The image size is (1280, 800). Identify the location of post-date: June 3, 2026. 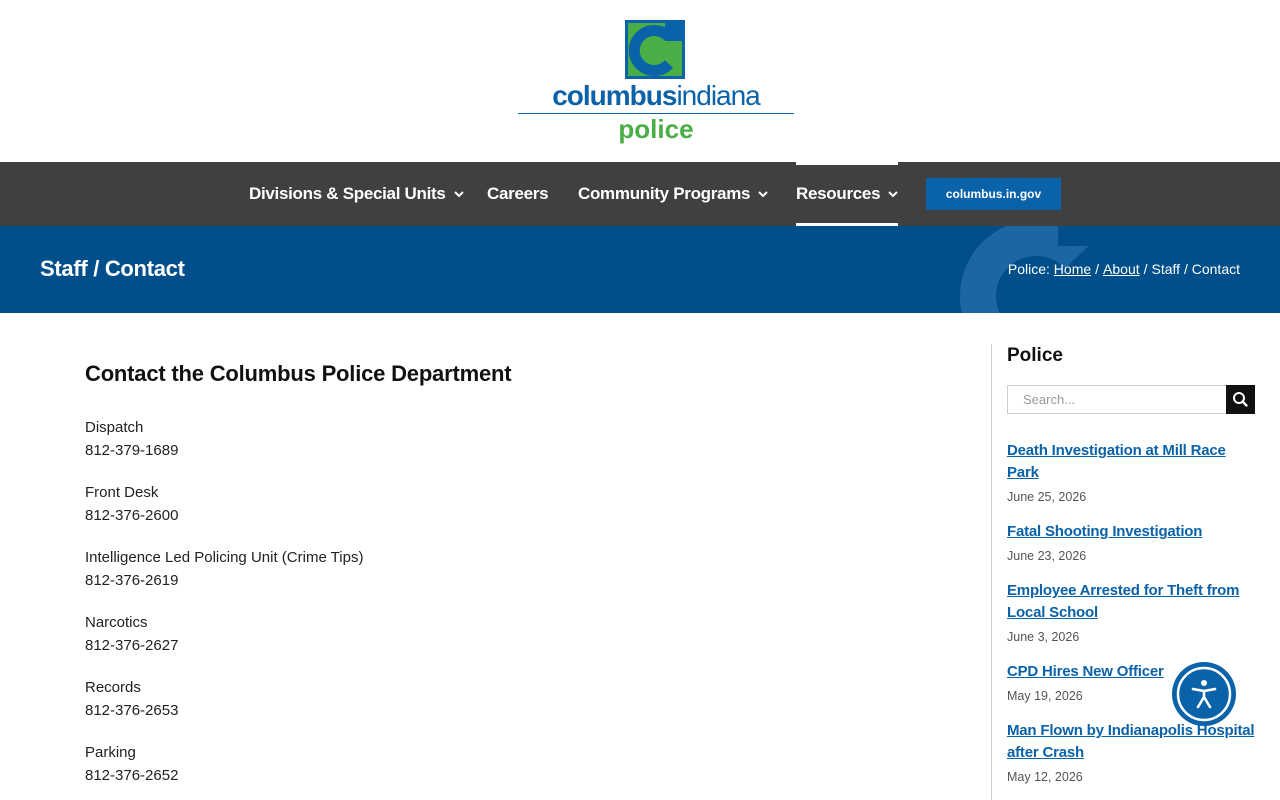
(1043, 637).